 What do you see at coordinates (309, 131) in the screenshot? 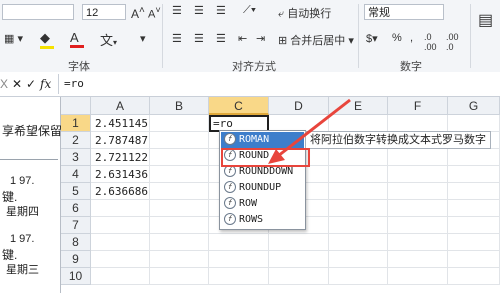
I see `annotation-arrow` at bounding box center [309, 131].